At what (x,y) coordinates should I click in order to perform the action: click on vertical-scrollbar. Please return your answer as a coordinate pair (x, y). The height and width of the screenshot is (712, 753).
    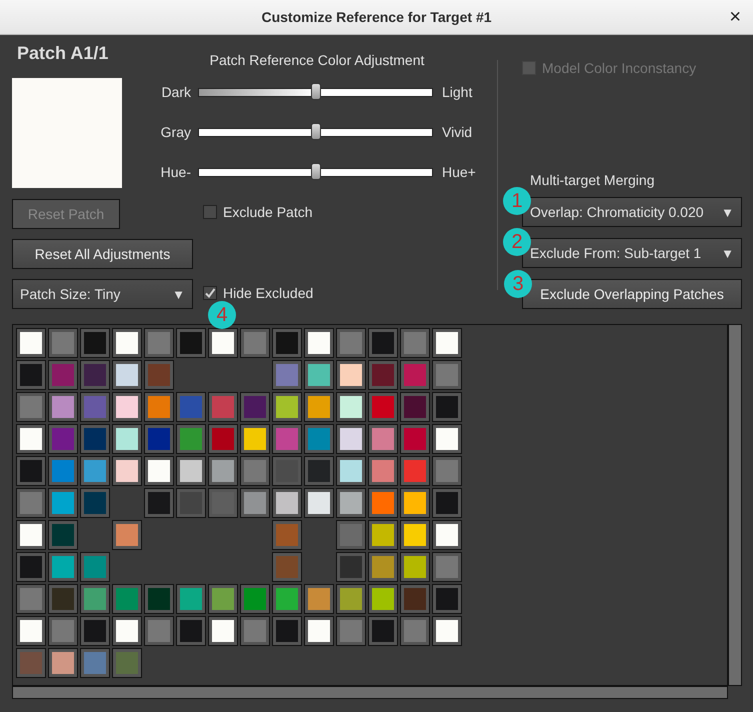
    Looking at the image, I should click on (735, 505).